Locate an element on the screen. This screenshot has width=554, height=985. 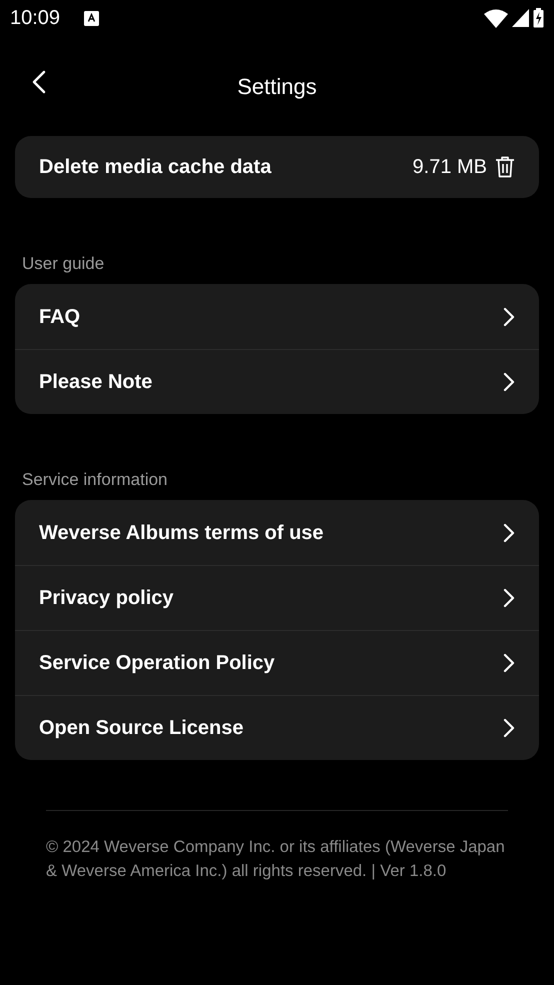
page-title: Settings is located at coordinates (277, 86).